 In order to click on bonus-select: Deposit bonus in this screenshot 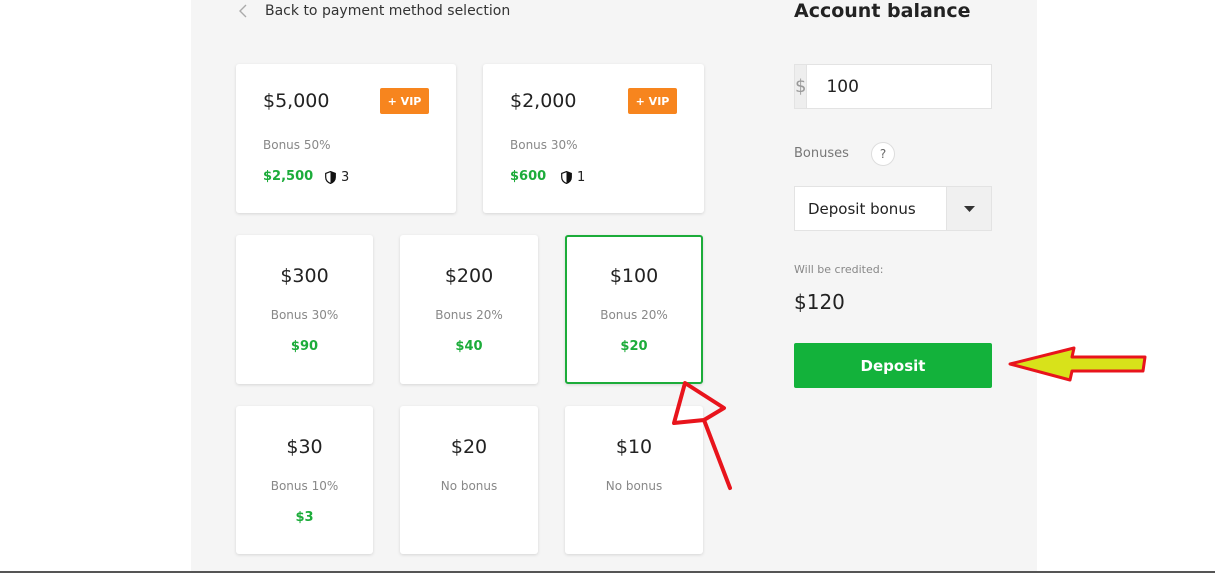, I will do `click(893, 208)`.